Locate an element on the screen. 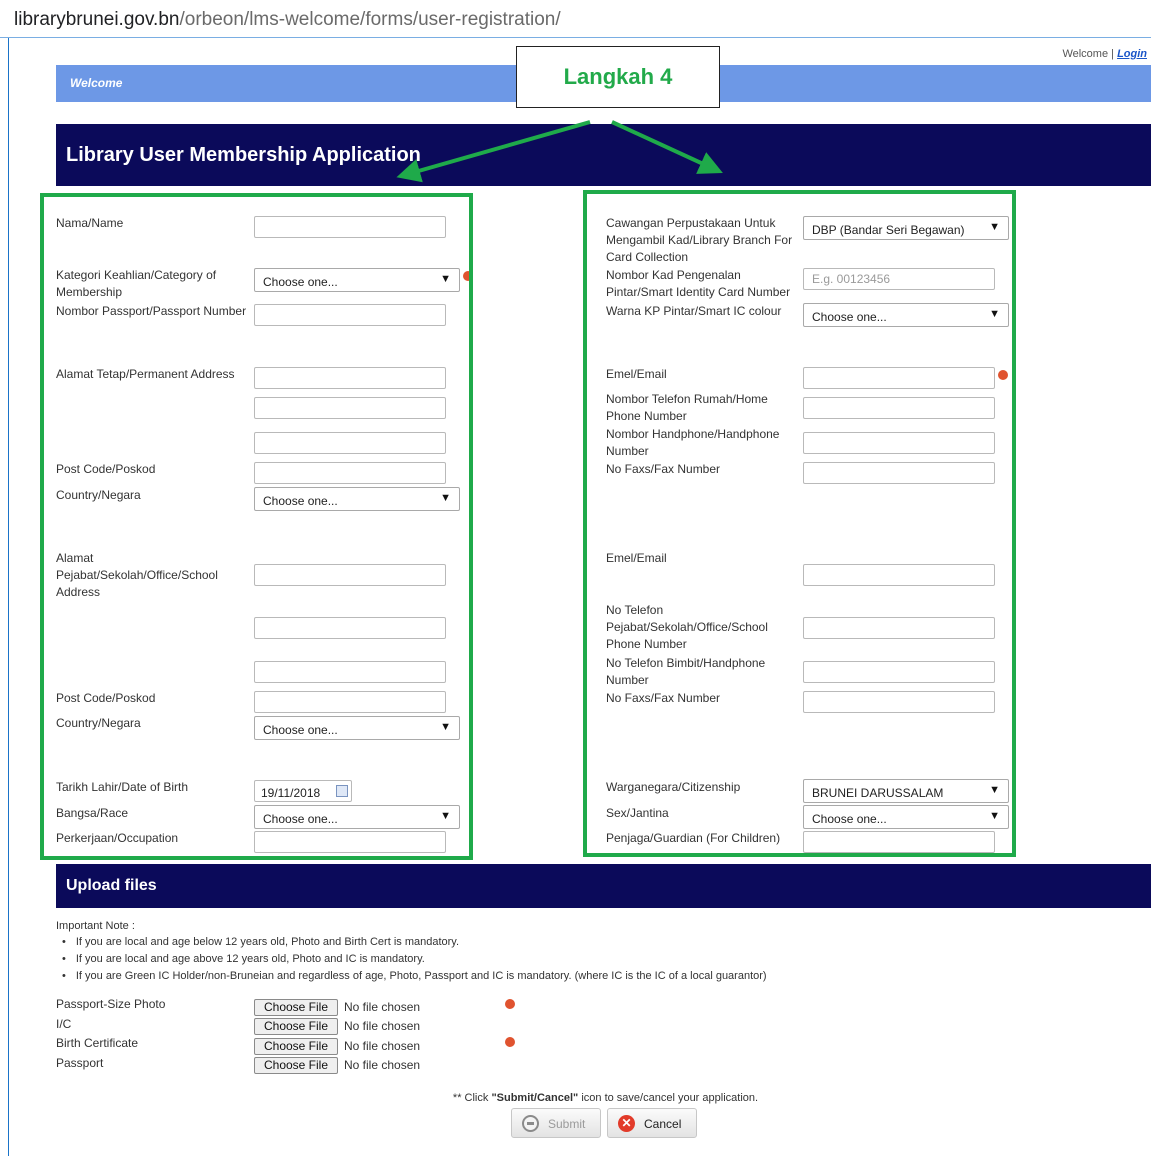 The height and width of the screenshot is (1156, 1151). arrow-right is located at coordinates (667, 147).